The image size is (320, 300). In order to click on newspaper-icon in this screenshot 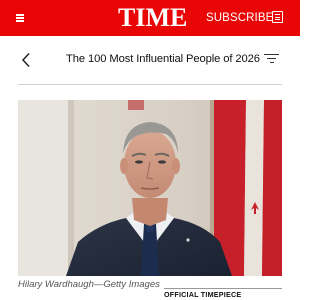, I will do `click(277, 17)`.